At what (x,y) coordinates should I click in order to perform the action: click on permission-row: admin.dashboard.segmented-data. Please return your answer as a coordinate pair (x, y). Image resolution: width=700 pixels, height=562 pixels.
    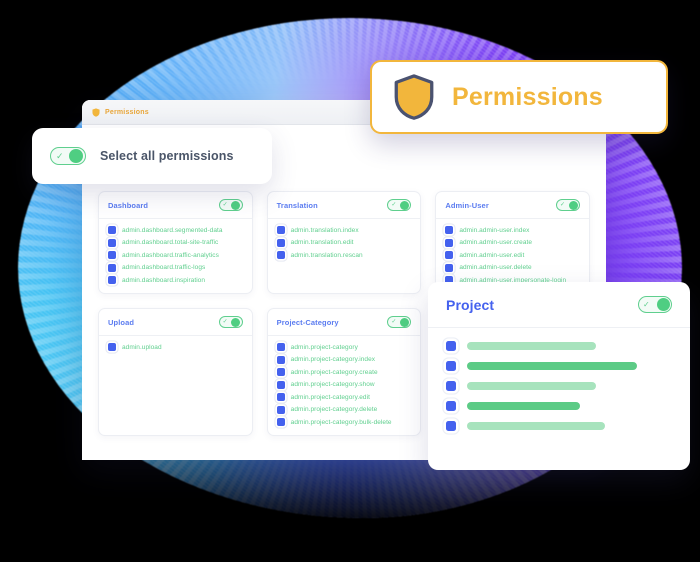
    Looking at the image, I should click on (175, 230).